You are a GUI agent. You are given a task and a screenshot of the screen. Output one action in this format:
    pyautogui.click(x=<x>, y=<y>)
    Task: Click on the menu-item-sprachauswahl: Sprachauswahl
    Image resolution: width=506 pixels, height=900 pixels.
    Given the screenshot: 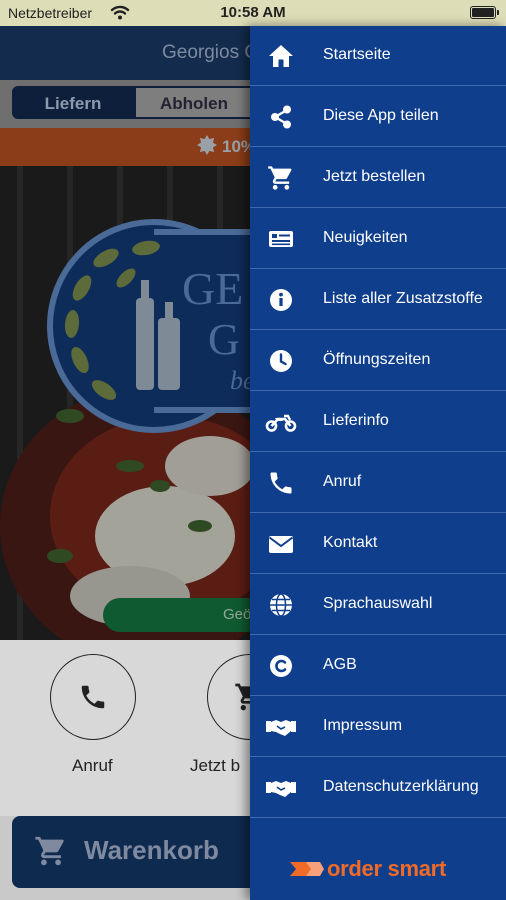 What is the action you would take?
    pyautogui.click(x=378, y=605)
    